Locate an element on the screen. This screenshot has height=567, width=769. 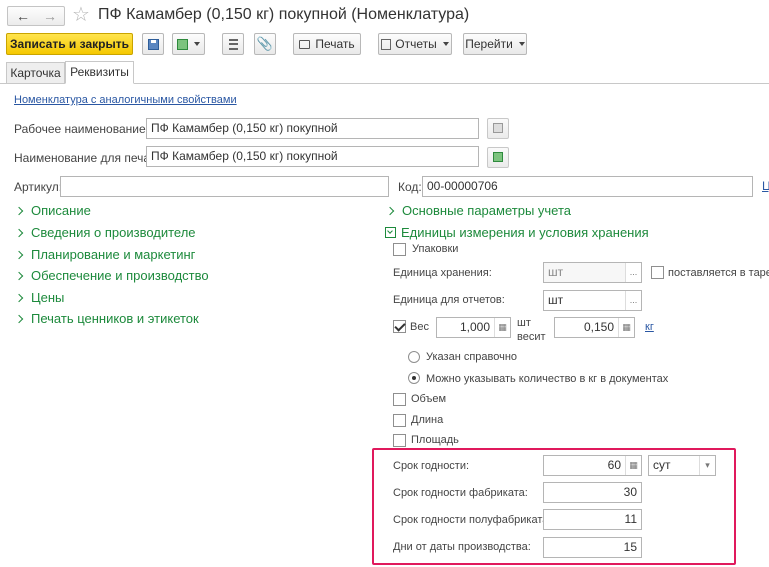
goto-label: Перейти is located at coordinates (489, 44).